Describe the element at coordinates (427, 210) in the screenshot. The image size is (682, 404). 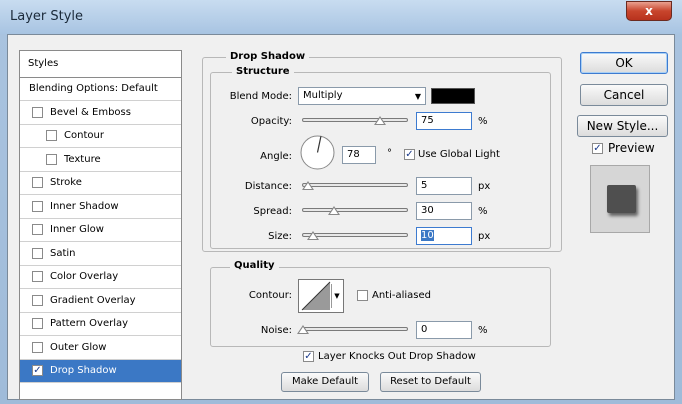
I see `spread-value: 30` at that location.